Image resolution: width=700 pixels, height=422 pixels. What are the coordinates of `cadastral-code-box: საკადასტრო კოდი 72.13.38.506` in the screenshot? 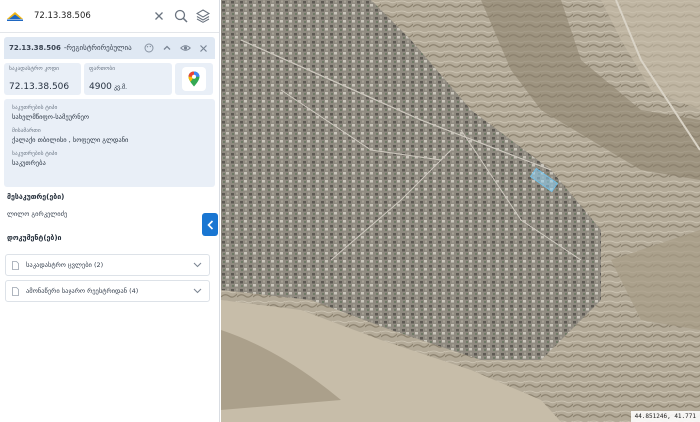 It's located at (42, 79).